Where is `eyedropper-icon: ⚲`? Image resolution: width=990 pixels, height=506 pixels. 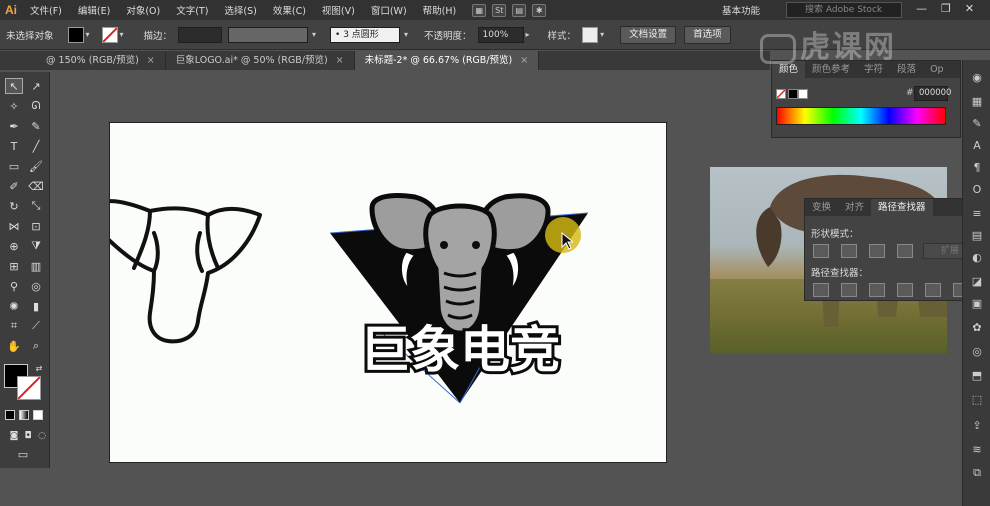 eyedropper-icon: ⚲ is located at coordinates (14, 286).